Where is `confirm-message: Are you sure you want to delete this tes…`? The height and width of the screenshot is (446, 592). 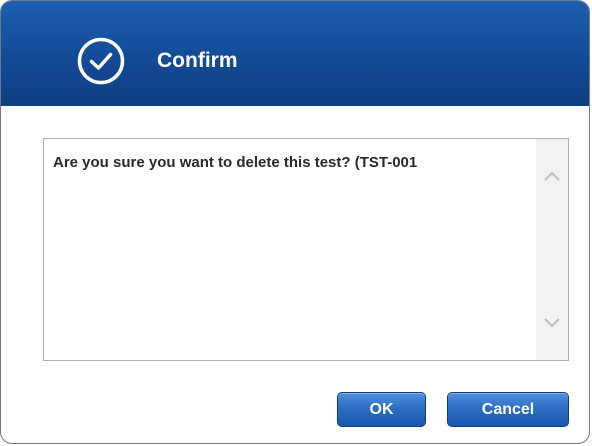 confirm-message: Are you sure you want to delete this tes… is located at coordinates (235, 162).